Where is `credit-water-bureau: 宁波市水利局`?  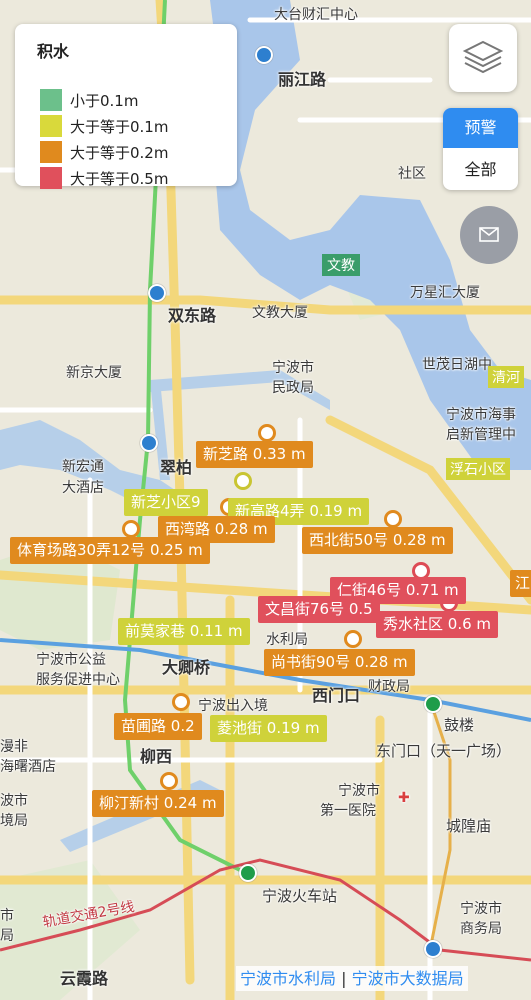
credit-water-bureau: 宁波市水利局 is located at coordinates (288, 978).